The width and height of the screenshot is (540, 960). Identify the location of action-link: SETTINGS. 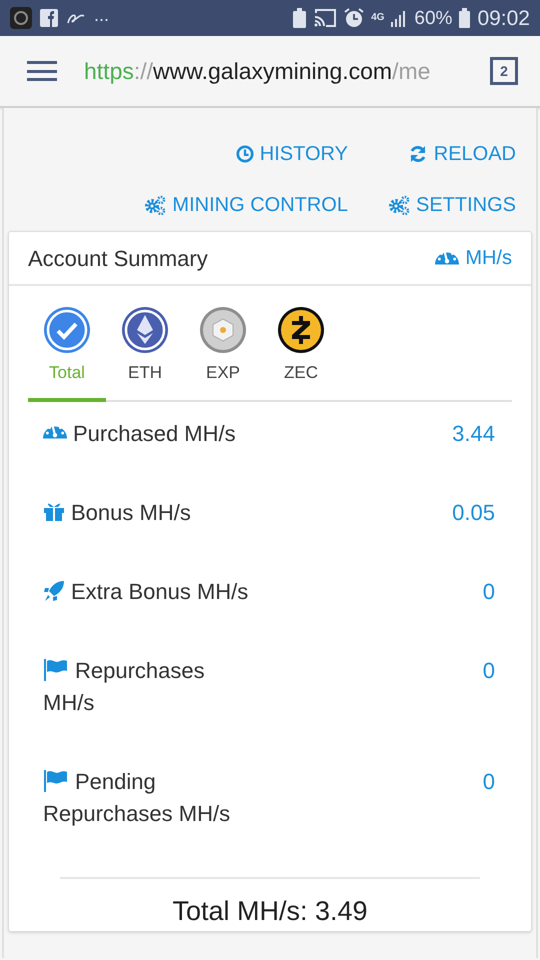
(452, 205).